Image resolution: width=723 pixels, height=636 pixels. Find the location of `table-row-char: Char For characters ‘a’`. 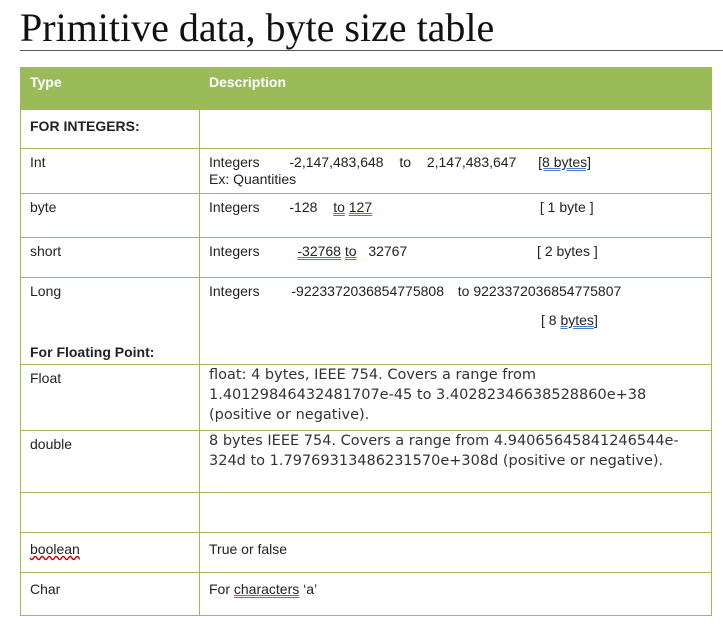

table-row-char: Char For characters ‘a’ is located at coordinates (366, 594).